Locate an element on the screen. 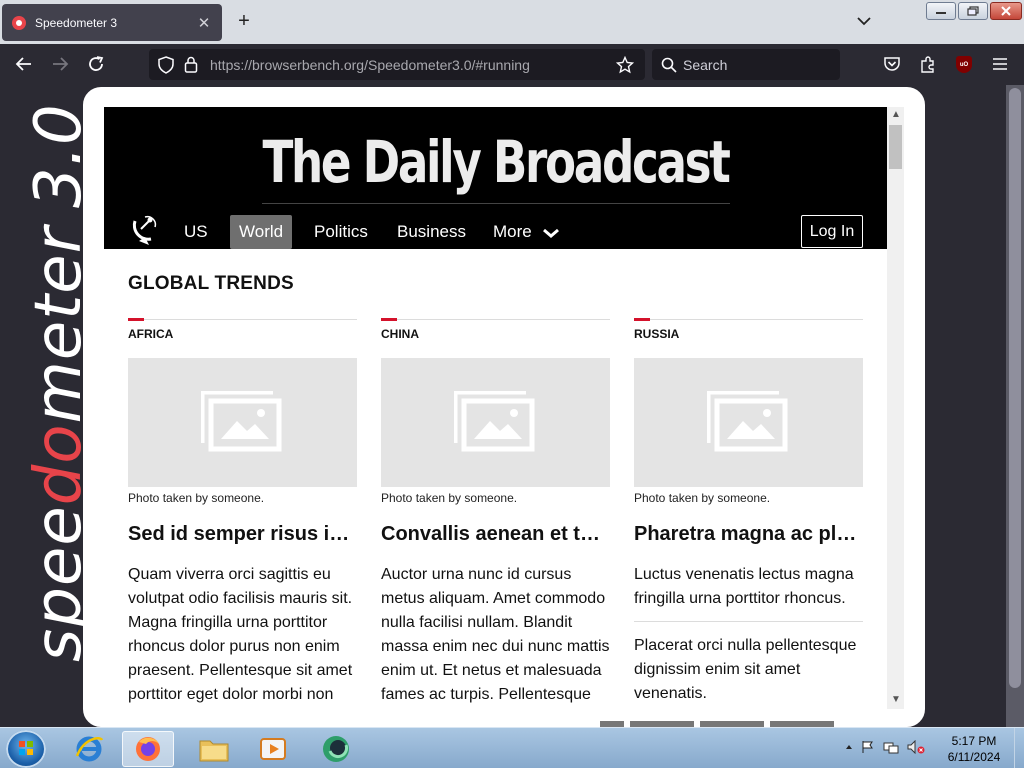 This screenshot has height=768, width=1024. taskbar-internet-explorer is located at coordinates (89, 749).